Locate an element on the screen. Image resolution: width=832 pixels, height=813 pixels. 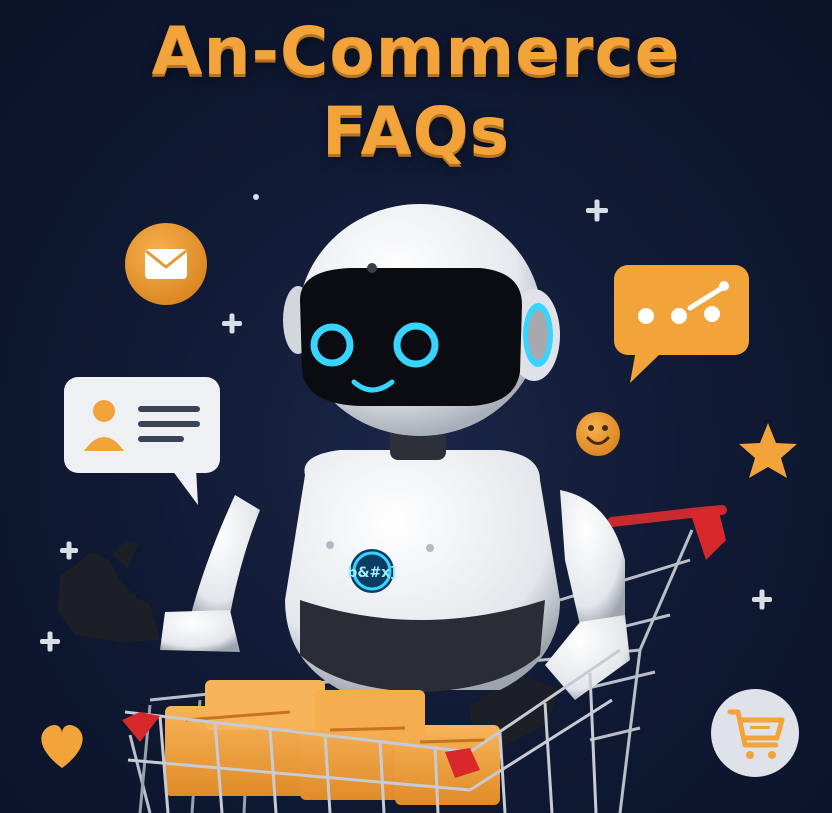
robot-head is located at coordinates (421, 320).